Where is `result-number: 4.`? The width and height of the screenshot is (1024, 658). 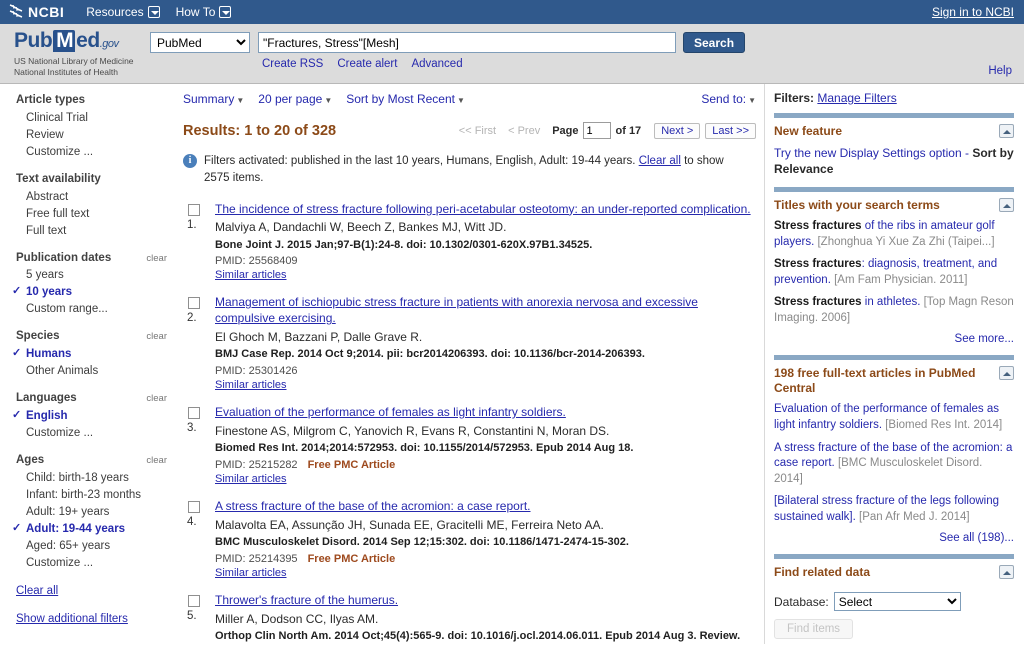 result-number: 4. is located at coordinates (192, 521).